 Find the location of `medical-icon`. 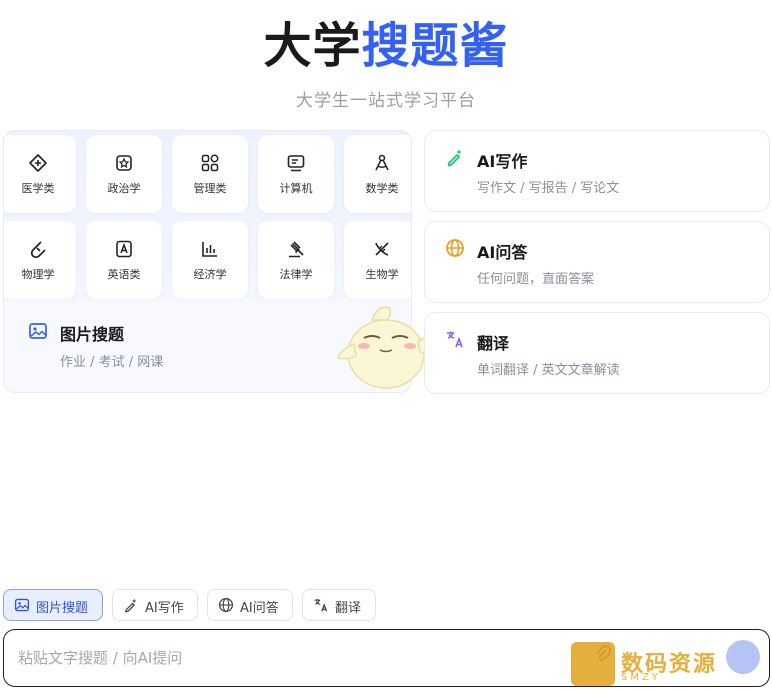

medical-icon is located at coordinates (38, 163).